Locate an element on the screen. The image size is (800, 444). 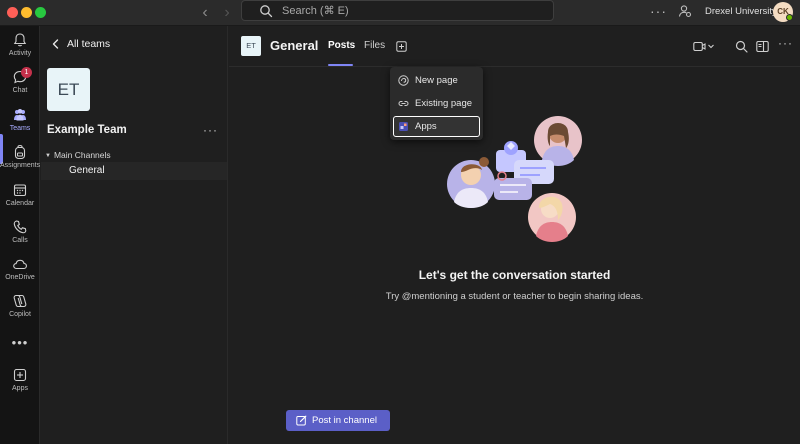
channel-team-avatar: ET is located at coordinates (251, 46).